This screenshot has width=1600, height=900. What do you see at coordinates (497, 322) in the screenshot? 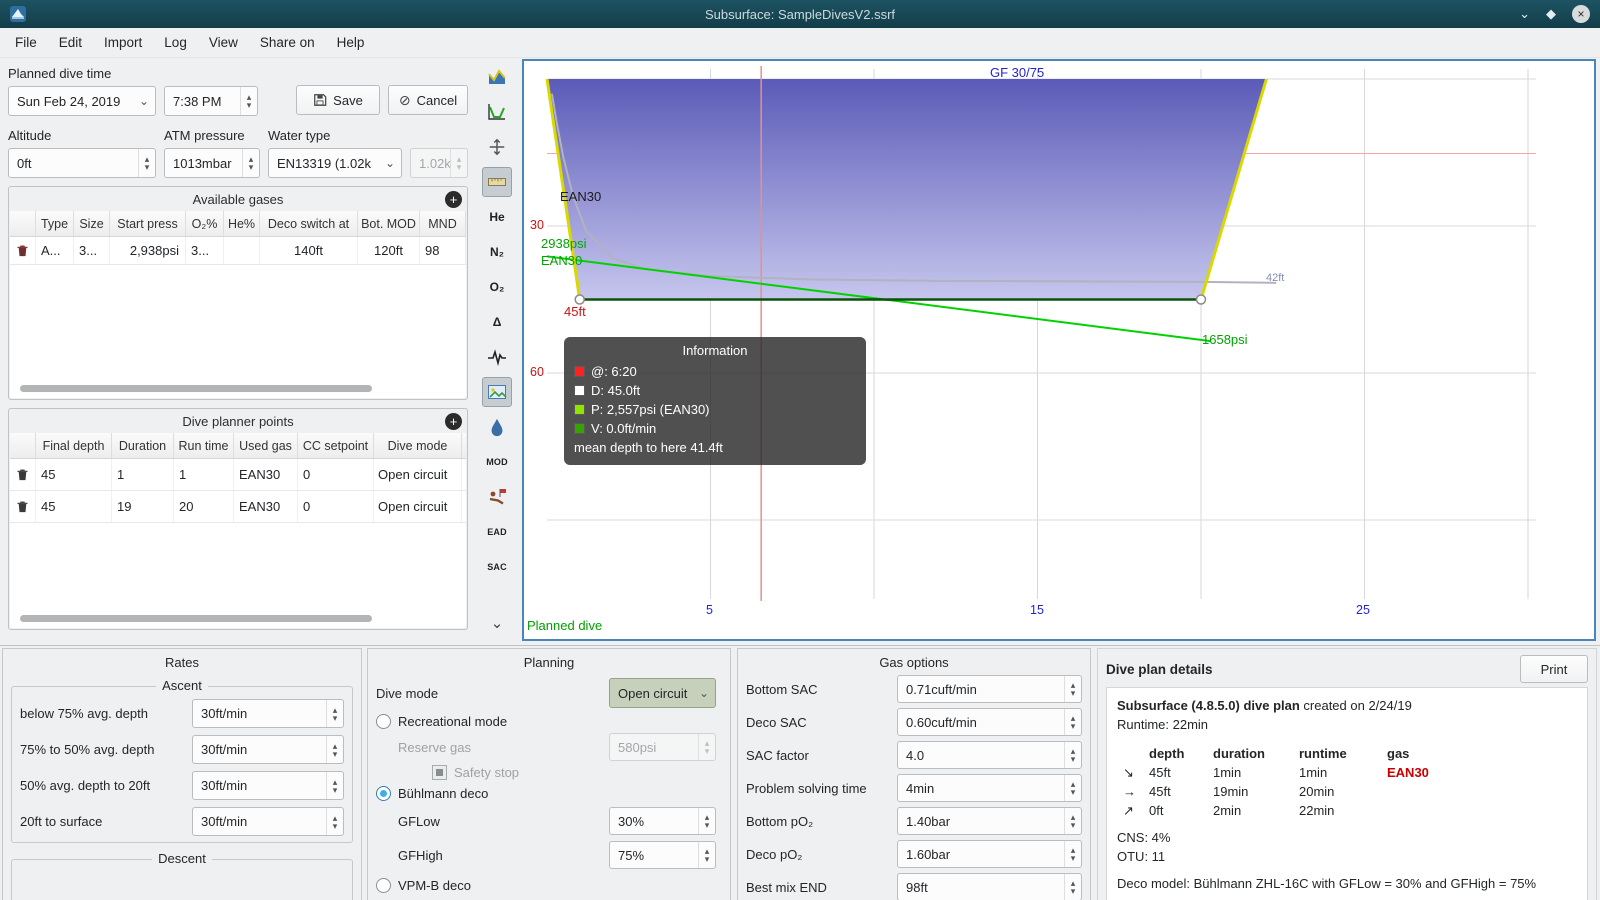
I see `ceiling-delta-icon: Δ` at bounding box center [497, 322].